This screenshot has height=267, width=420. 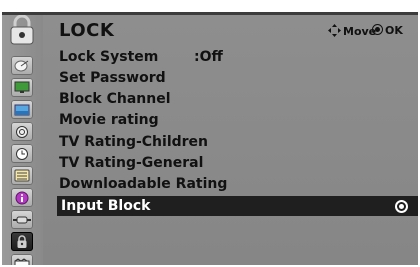 What do you see at coordinates (394, 30) in the screenshot?
I see `ok-hint-label: OK` at bounding box center [394, 30].